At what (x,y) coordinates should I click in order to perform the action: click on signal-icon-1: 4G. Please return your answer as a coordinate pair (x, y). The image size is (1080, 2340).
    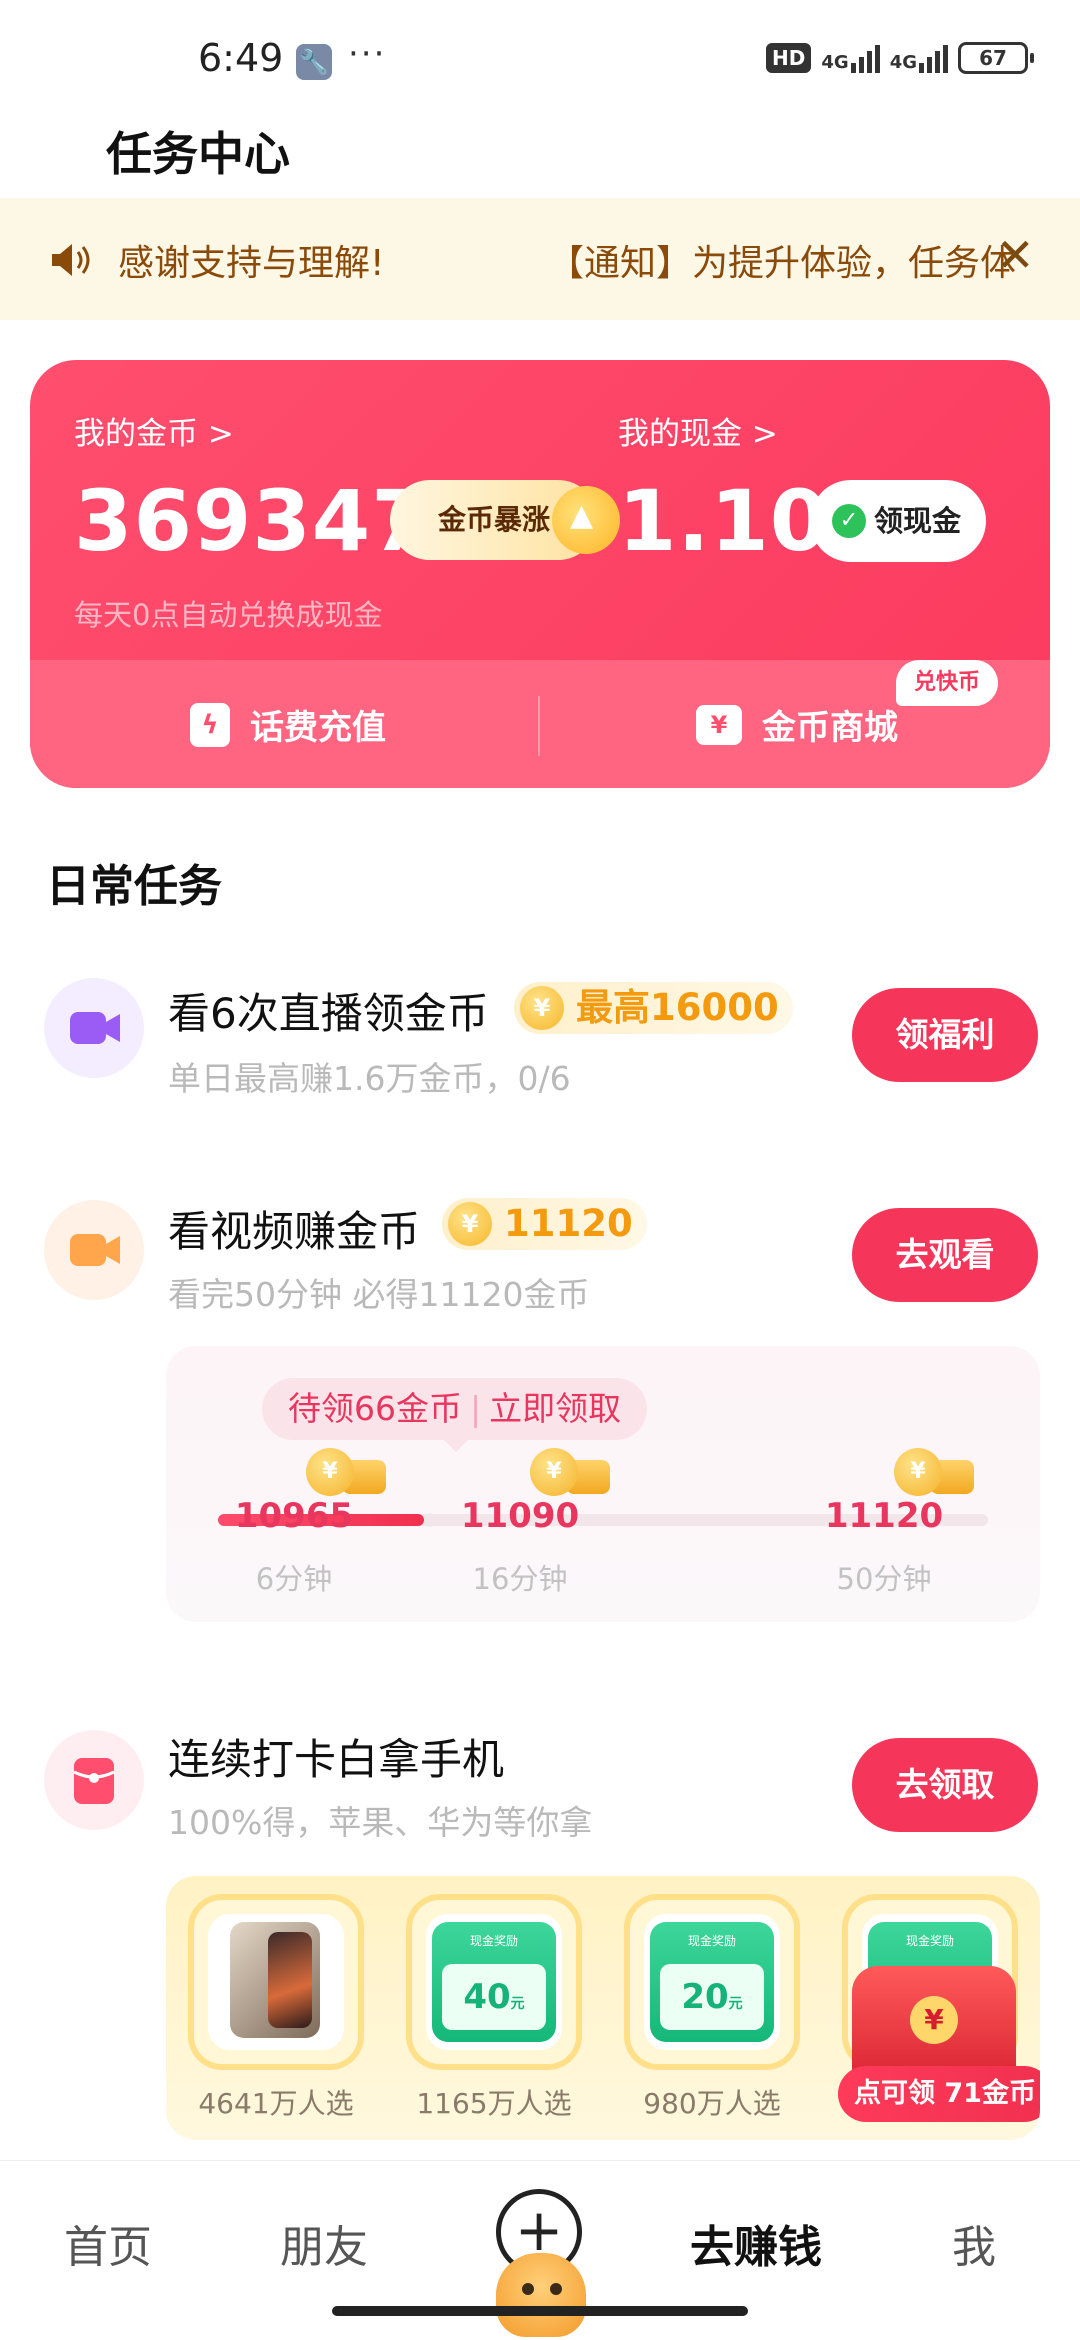
    Looking at the image, I should click on (850, 58).